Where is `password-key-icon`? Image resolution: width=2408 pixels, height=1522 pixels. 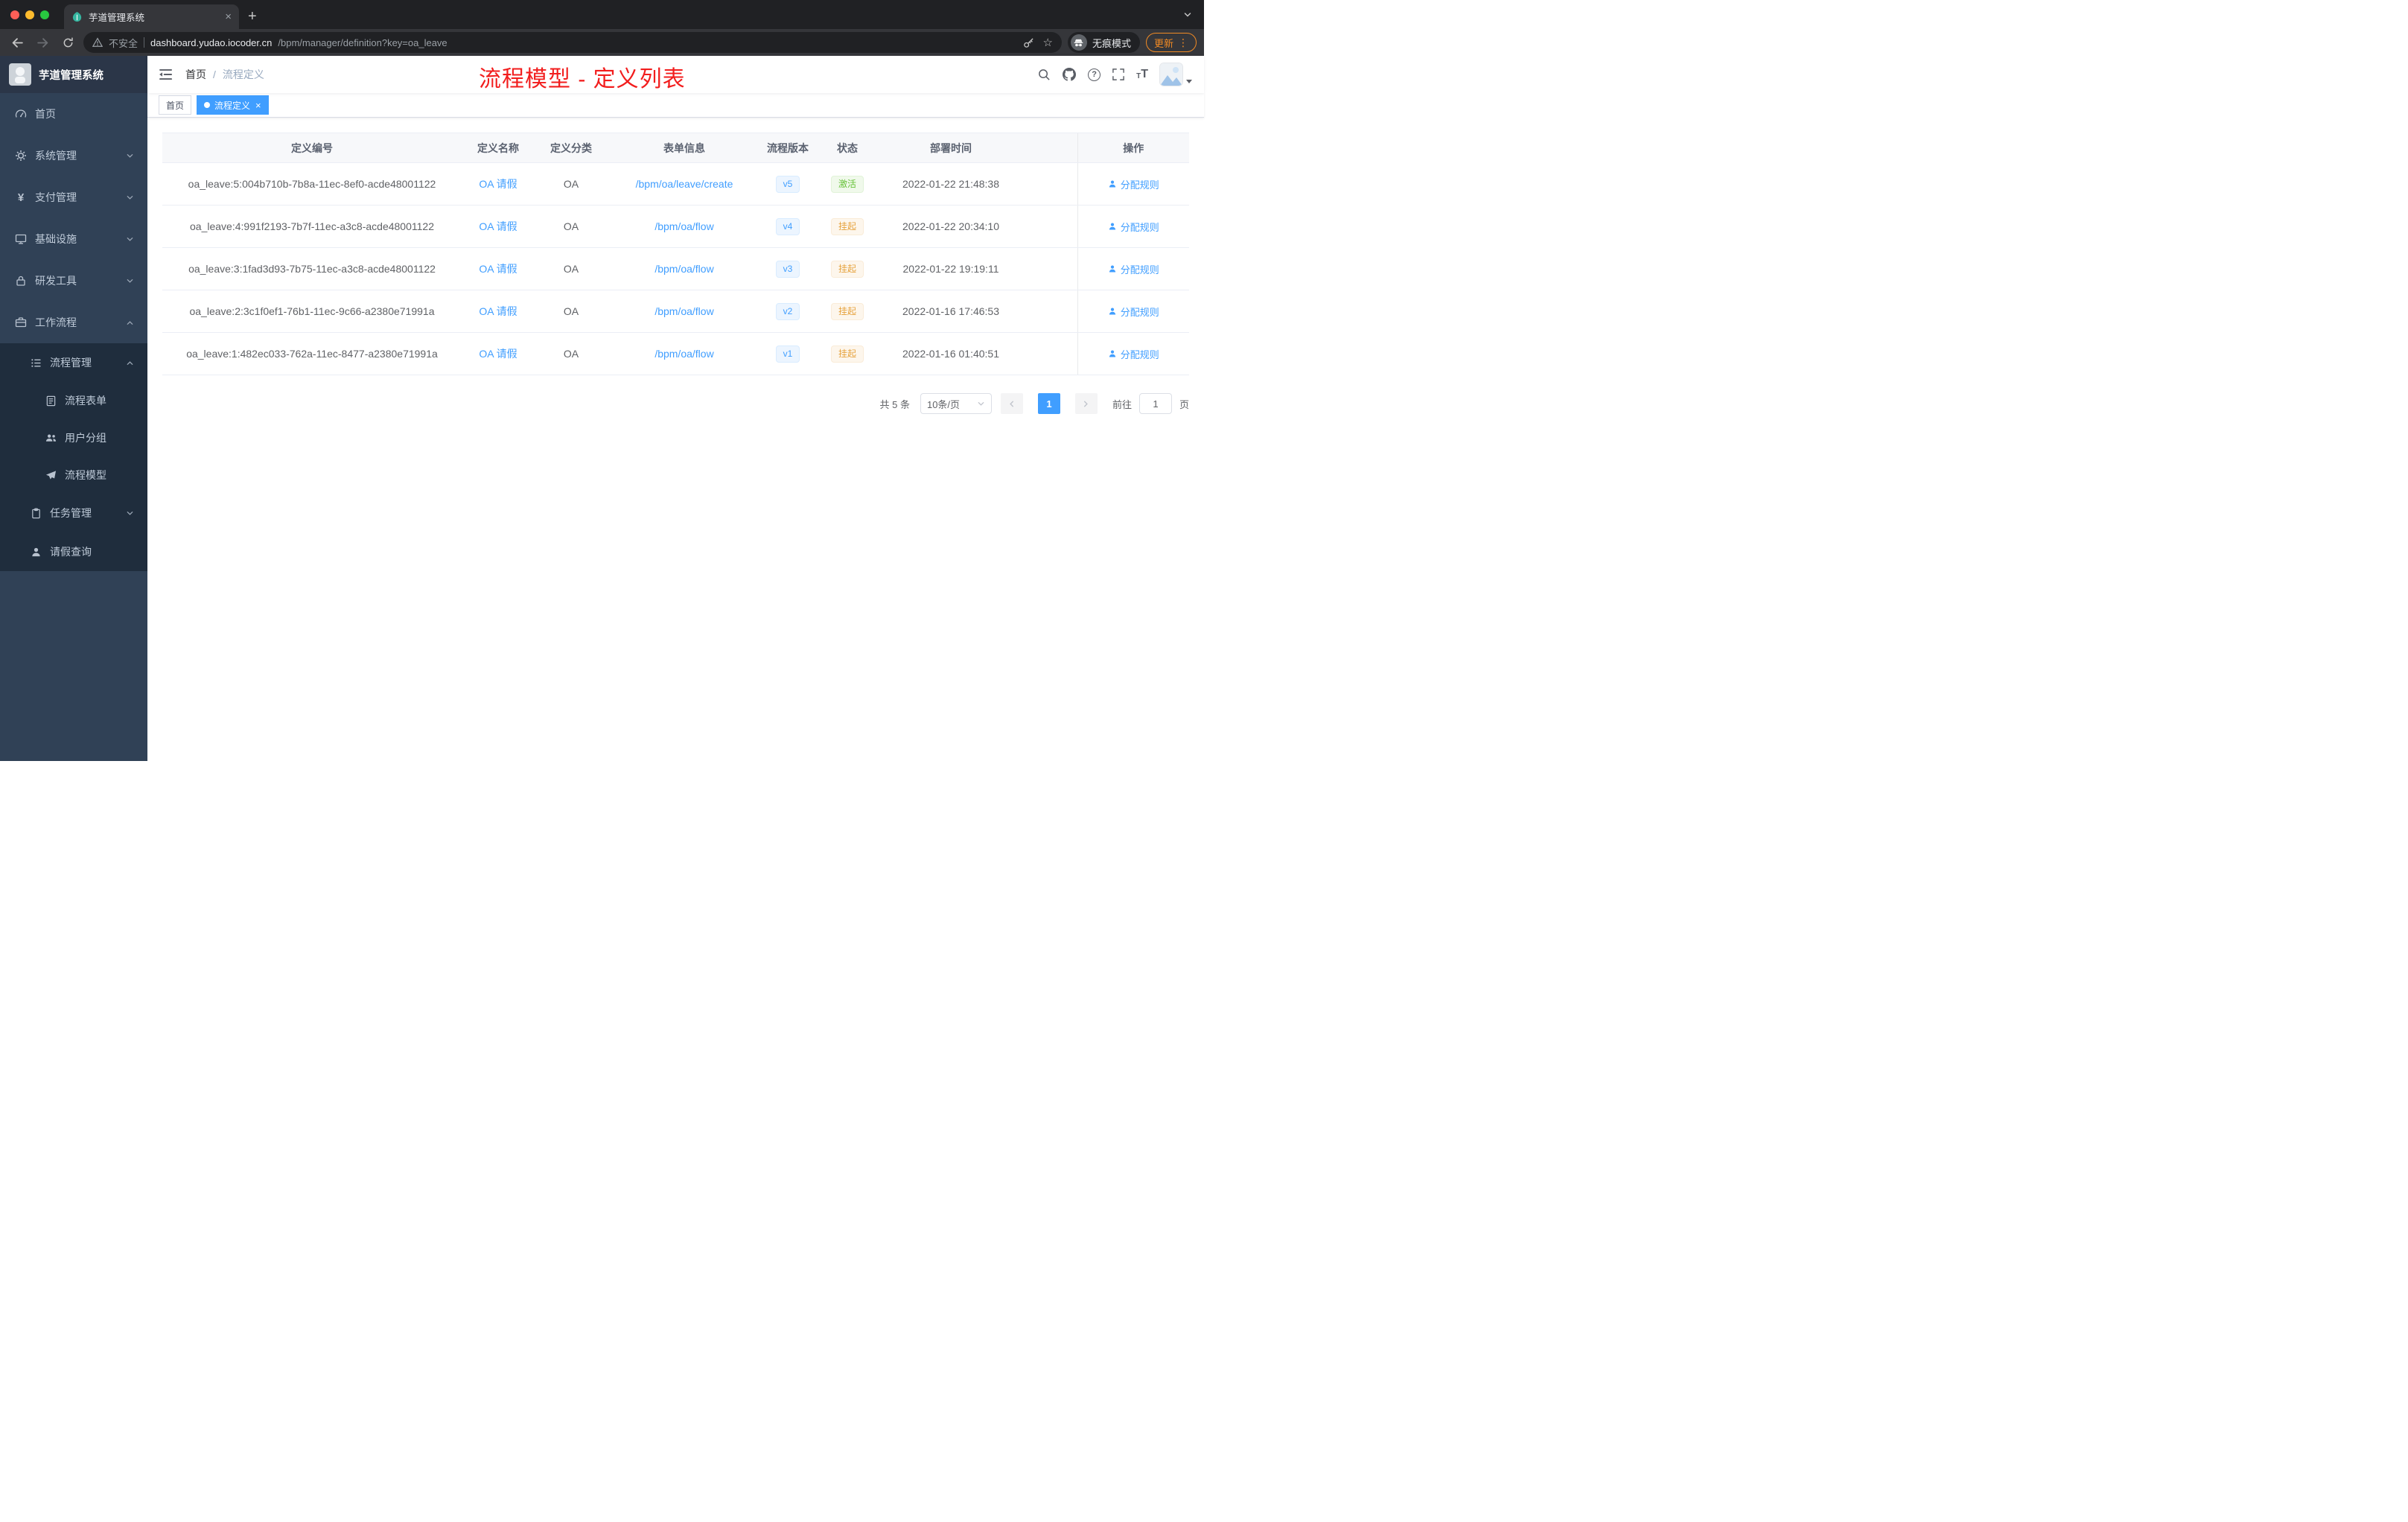
password-key-icon is located at coordinates (1028, 42).